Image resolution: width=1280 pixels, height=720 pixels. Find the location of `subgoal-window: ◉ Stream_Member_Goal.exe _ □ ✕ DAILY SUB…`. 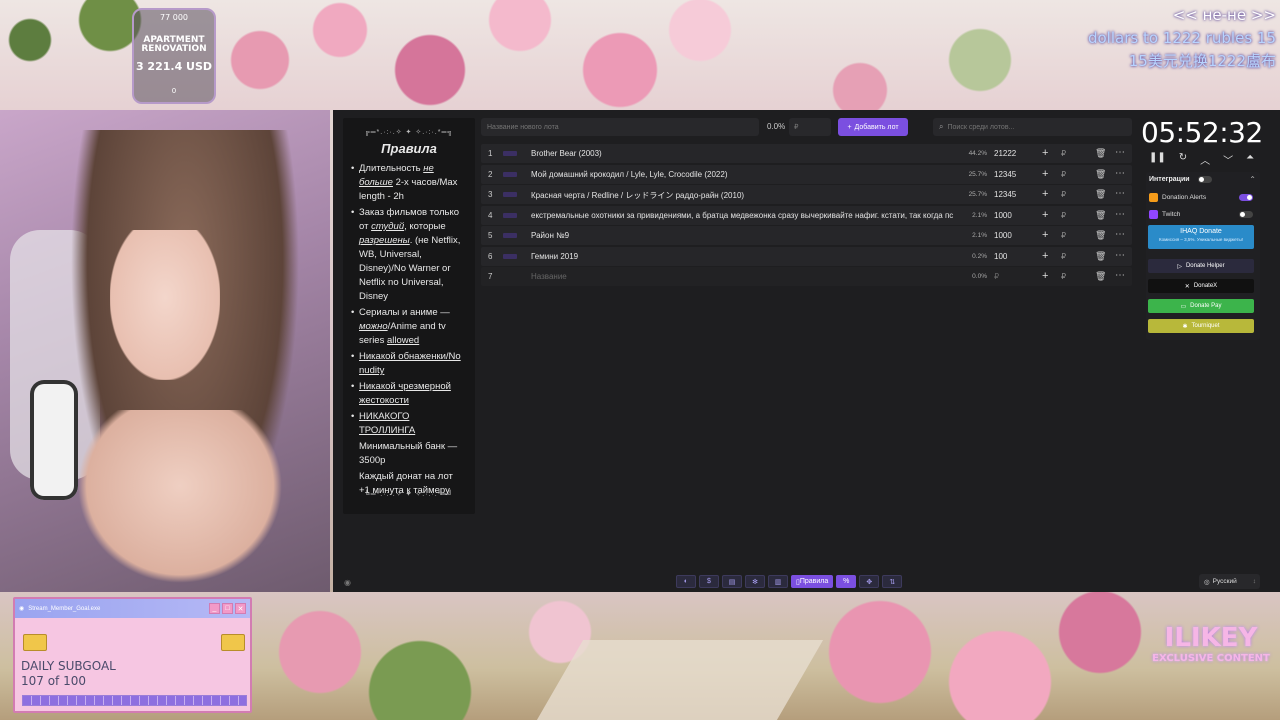

subgoal-window: ◉ Stream_Member_Goal.exe _ □ ✕ DAILY SUB… is located at coordinates (132, 655).